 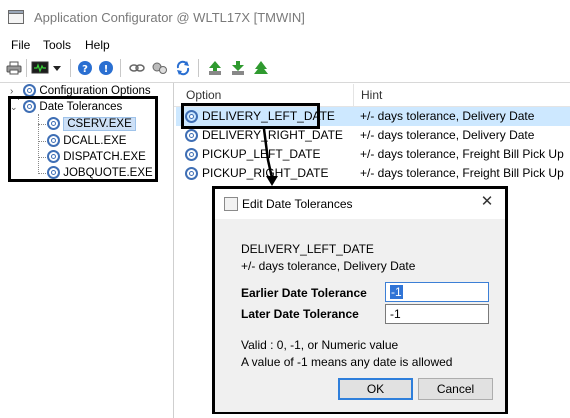 What do you see at coordinates (215, 68) in the screenshot?
I see `upload-icon` at bounding box center [215, 68].